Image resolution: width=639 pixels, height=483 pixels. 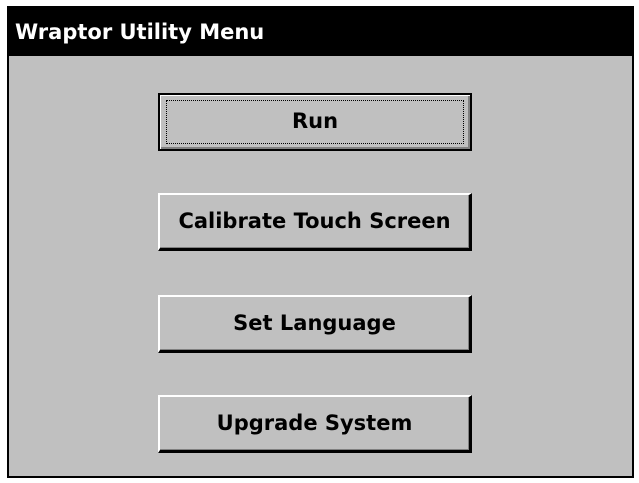 I want to click on run-button: Run, so click(x=315, y=122).